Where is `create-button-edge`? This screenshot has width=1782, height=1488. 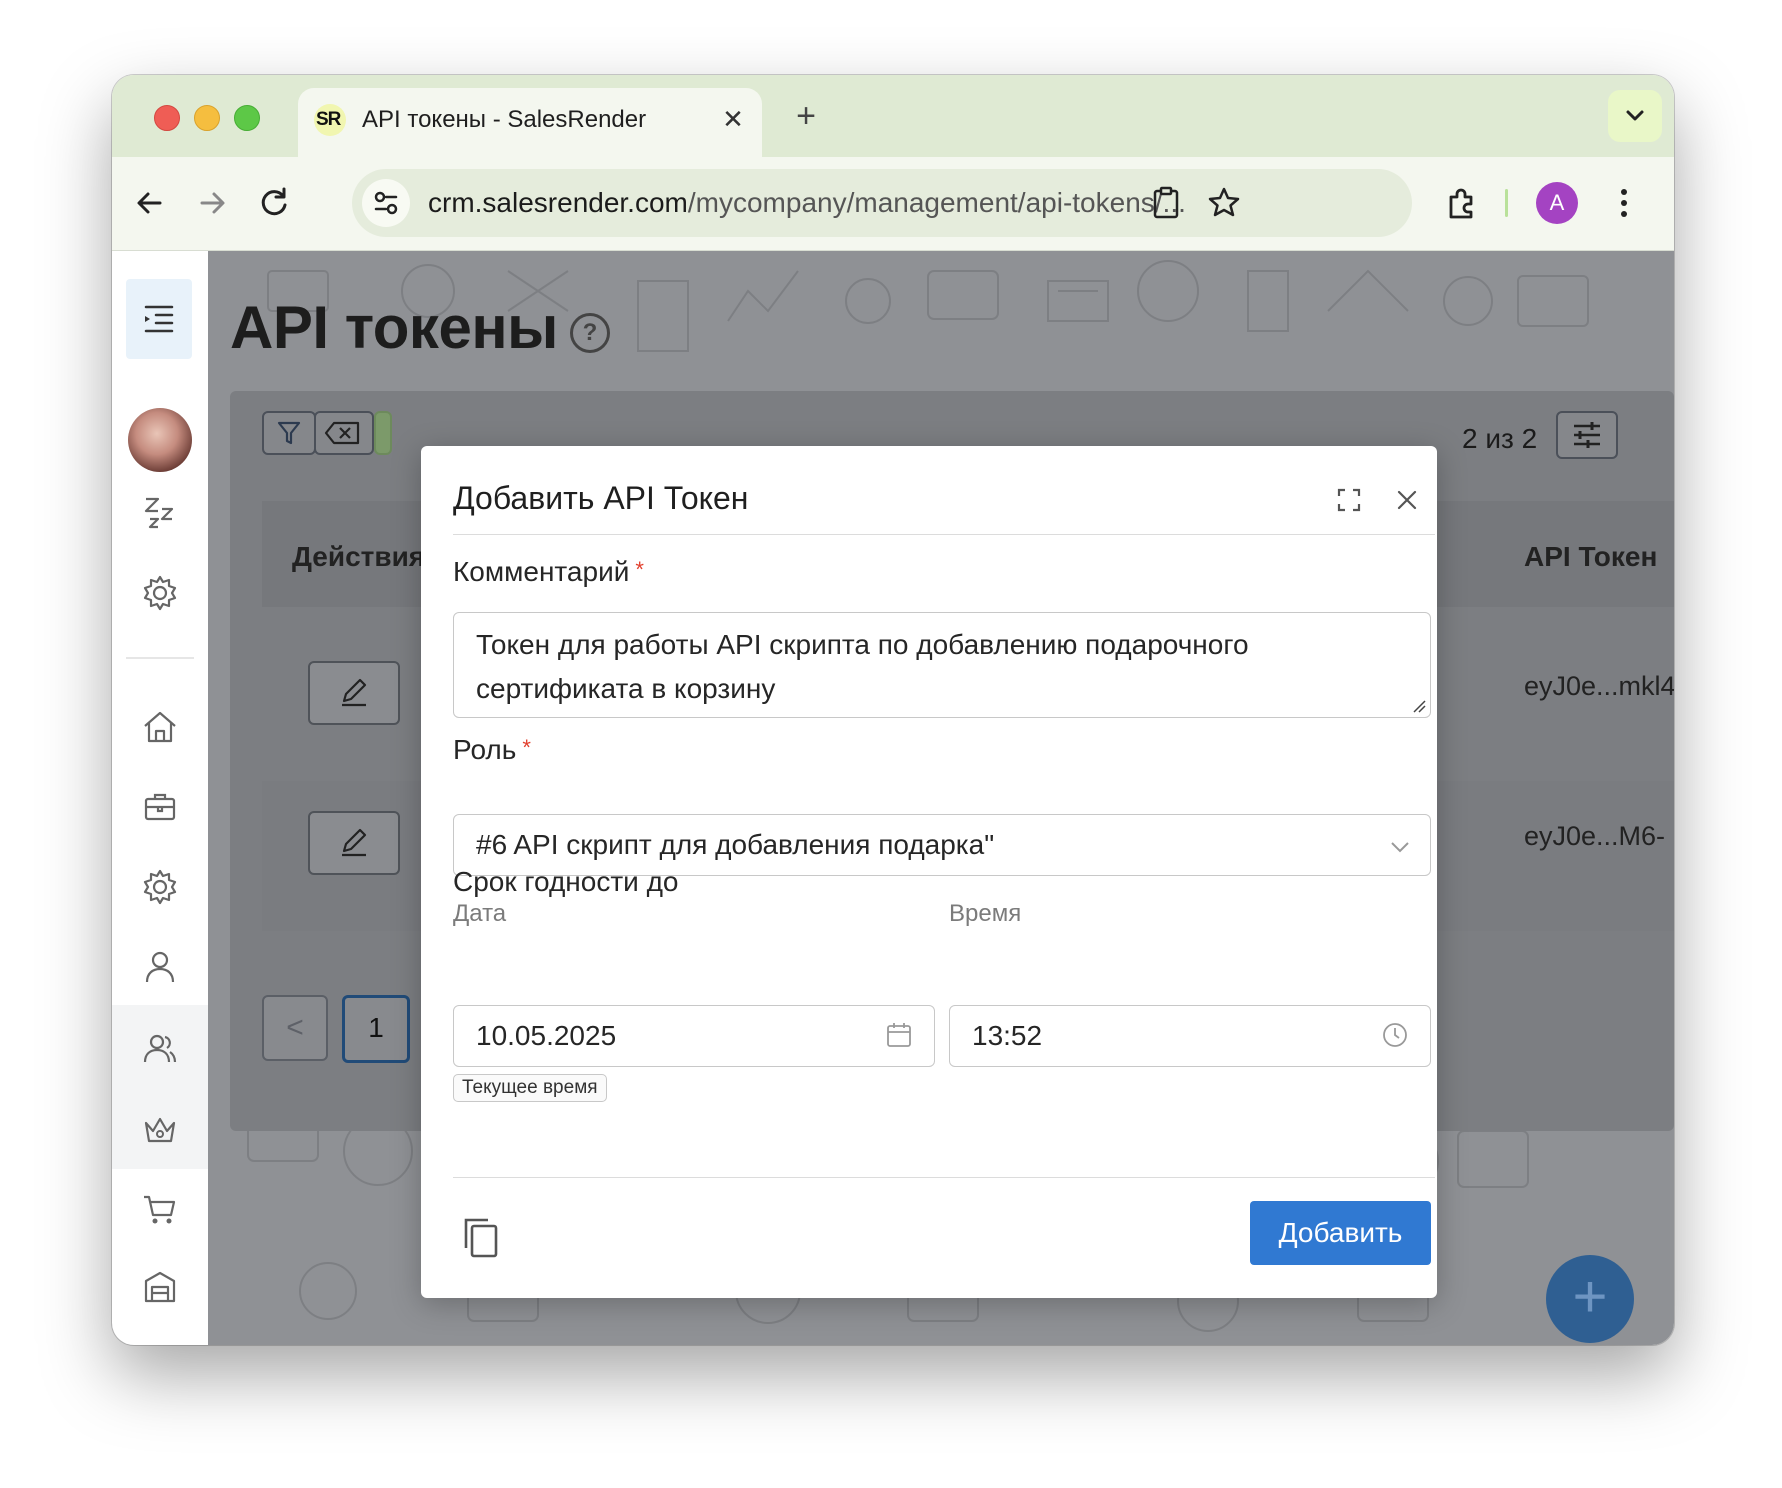 create-button-edge is located at coordinates (383, 433).